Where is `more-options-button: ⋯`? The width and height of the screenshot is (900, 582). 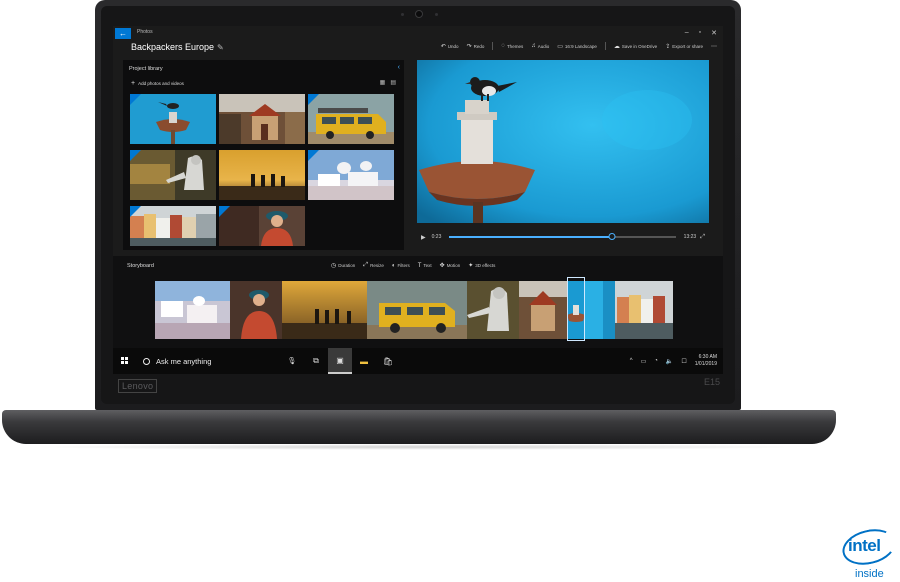 more-options-button: ⋯ is located at coordinates (714, 46).